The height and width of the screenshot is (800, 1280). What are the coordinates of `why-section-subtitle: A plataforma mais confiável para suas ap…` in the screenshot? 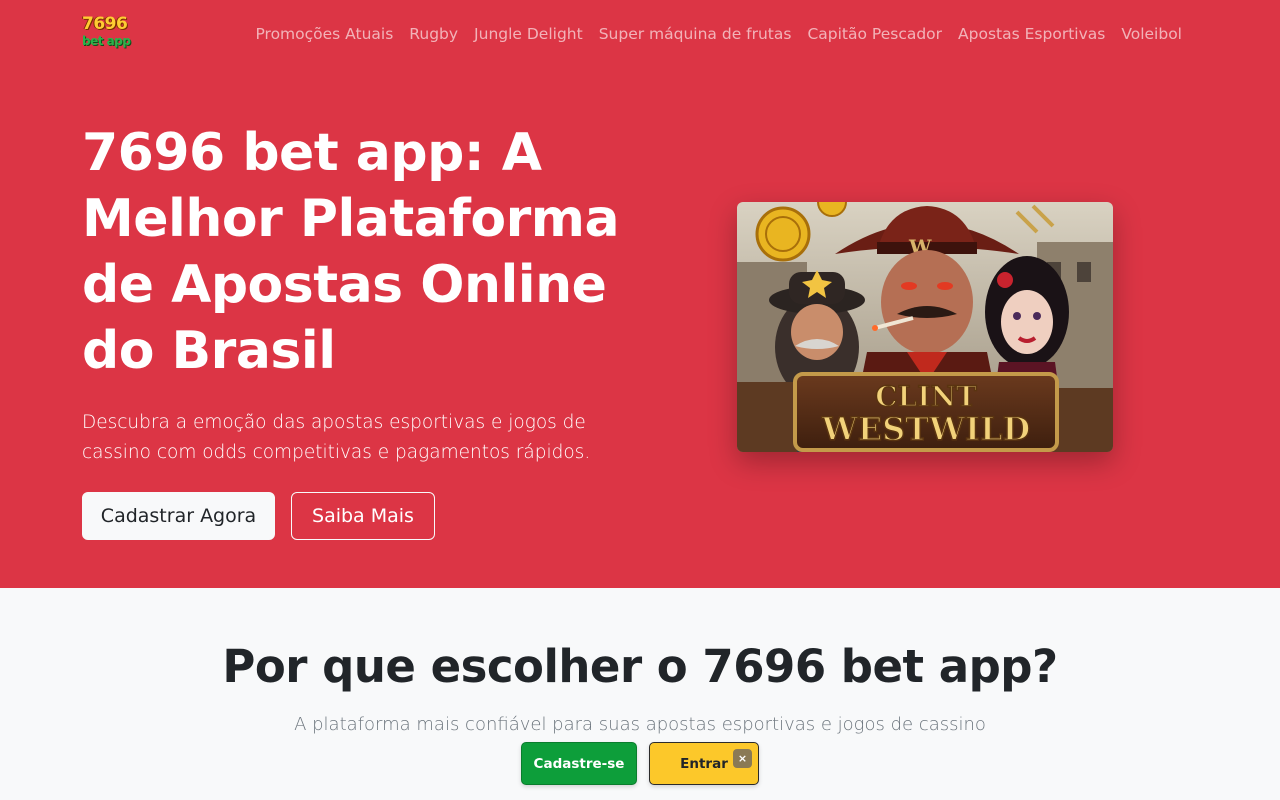 It's located at (640, 724).